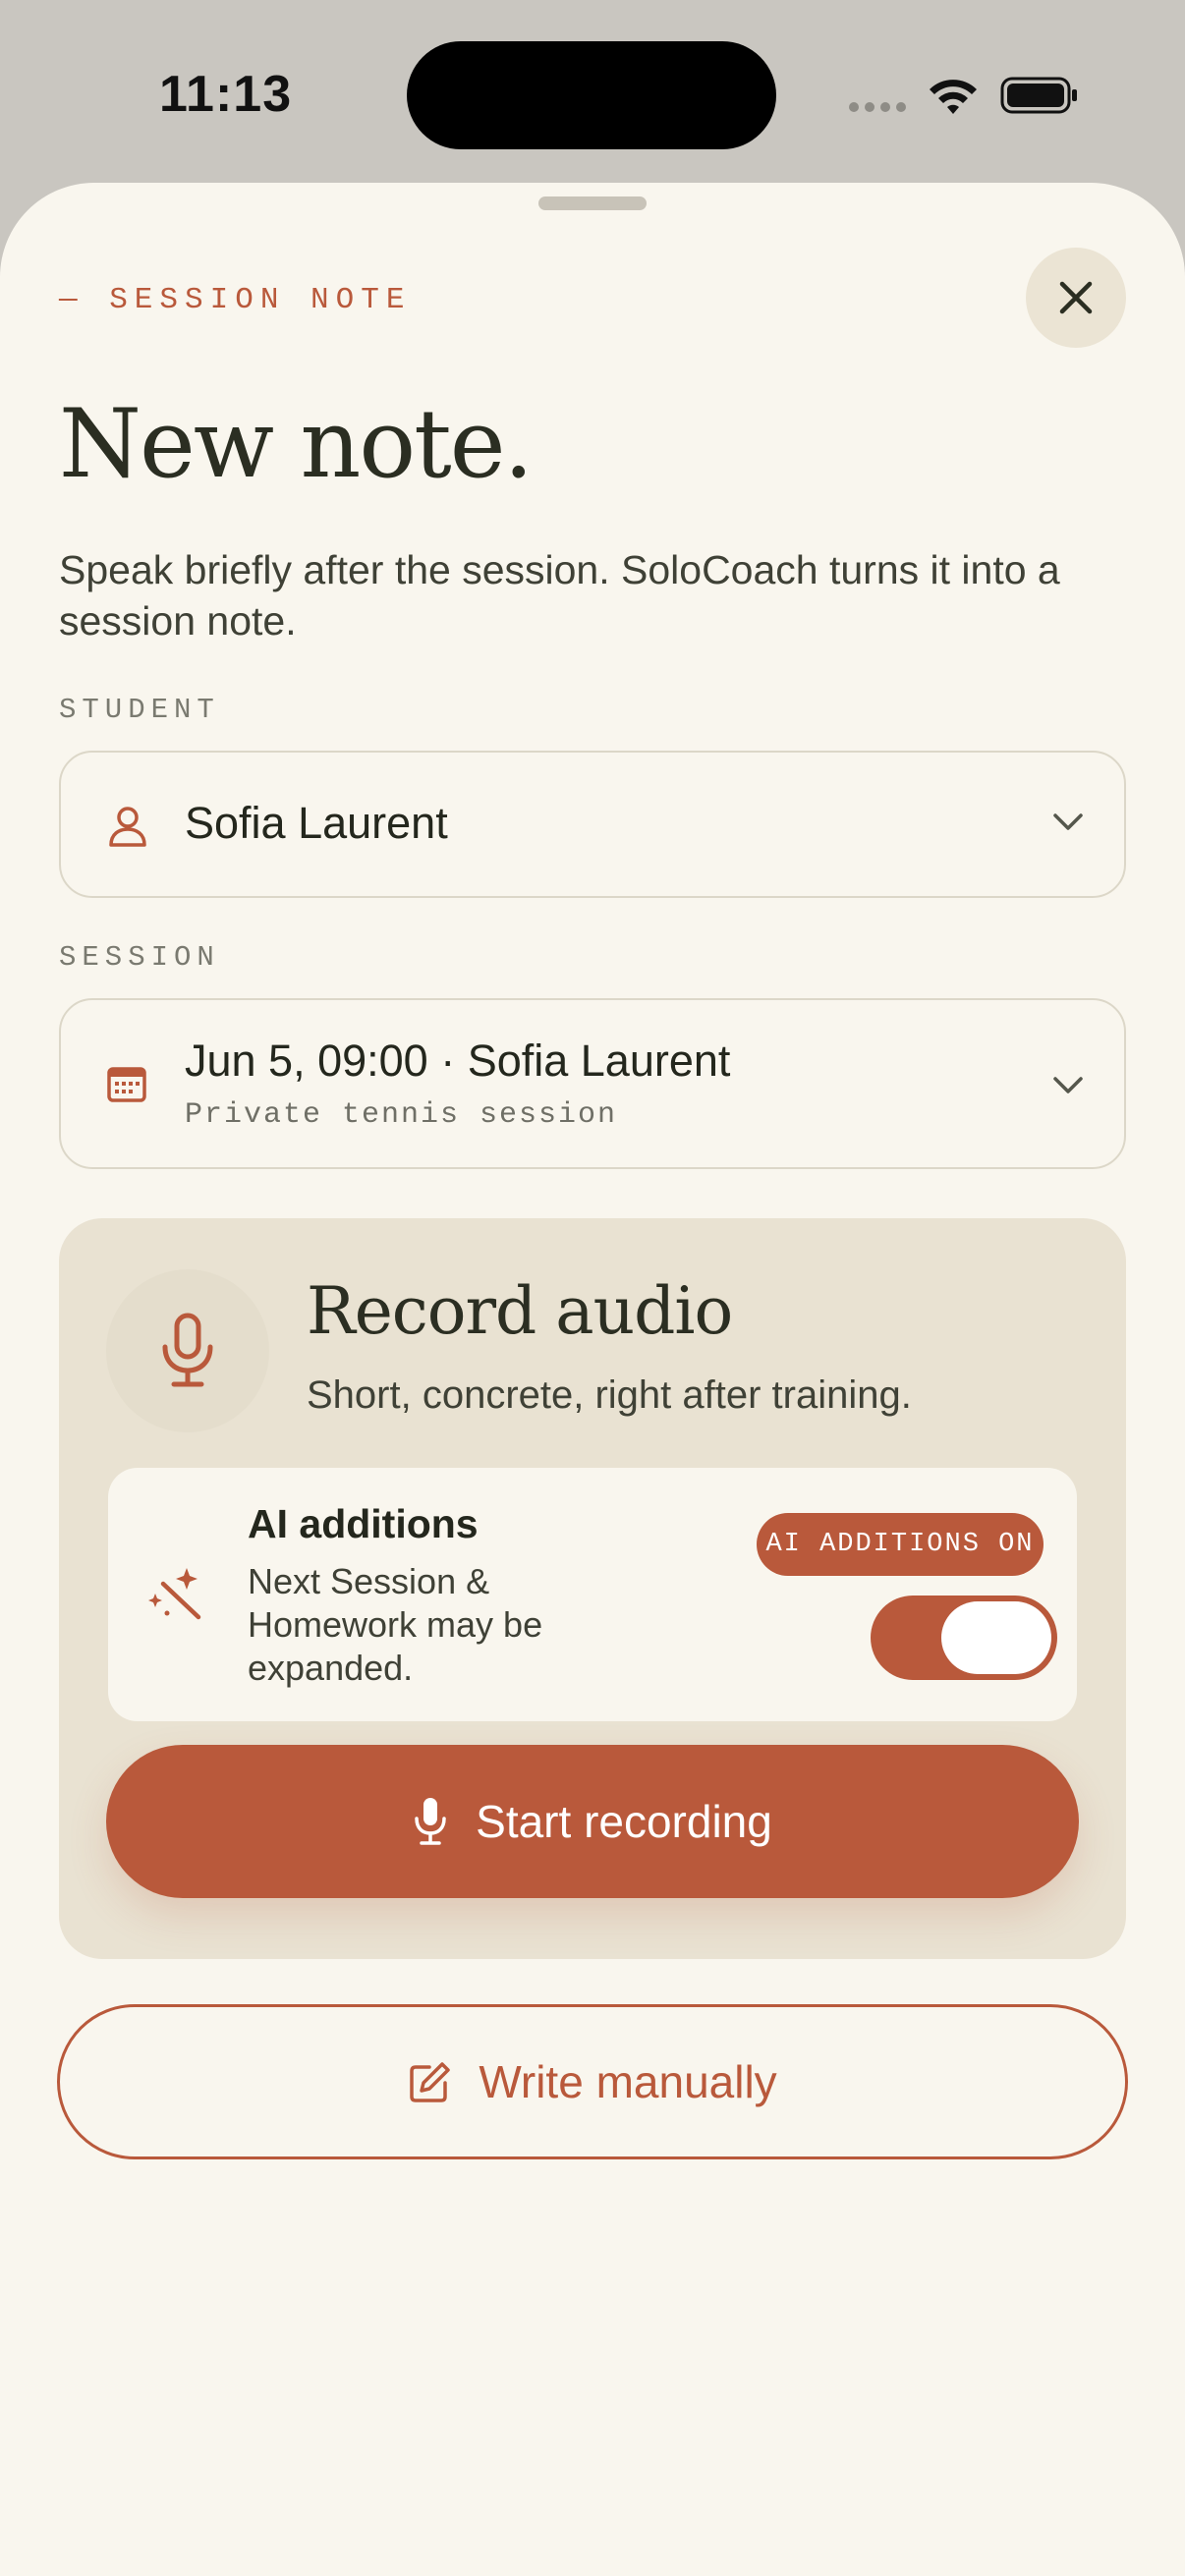 The width and height of the screenshot is (1185, 2576). I want to click on page-title: New note., so click(296, 444).